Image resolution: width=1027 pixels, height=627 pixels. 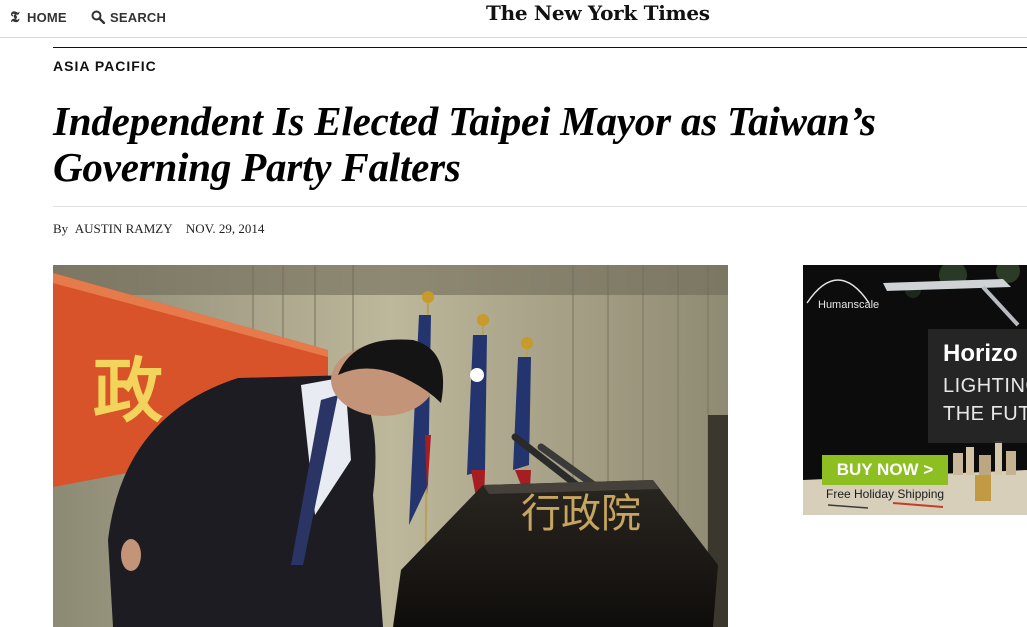 What do you see at coordinates (225, 228) in the screenshot?
I see `publish-date: NOV. 29, 2014` at bounding box center [225, 228].